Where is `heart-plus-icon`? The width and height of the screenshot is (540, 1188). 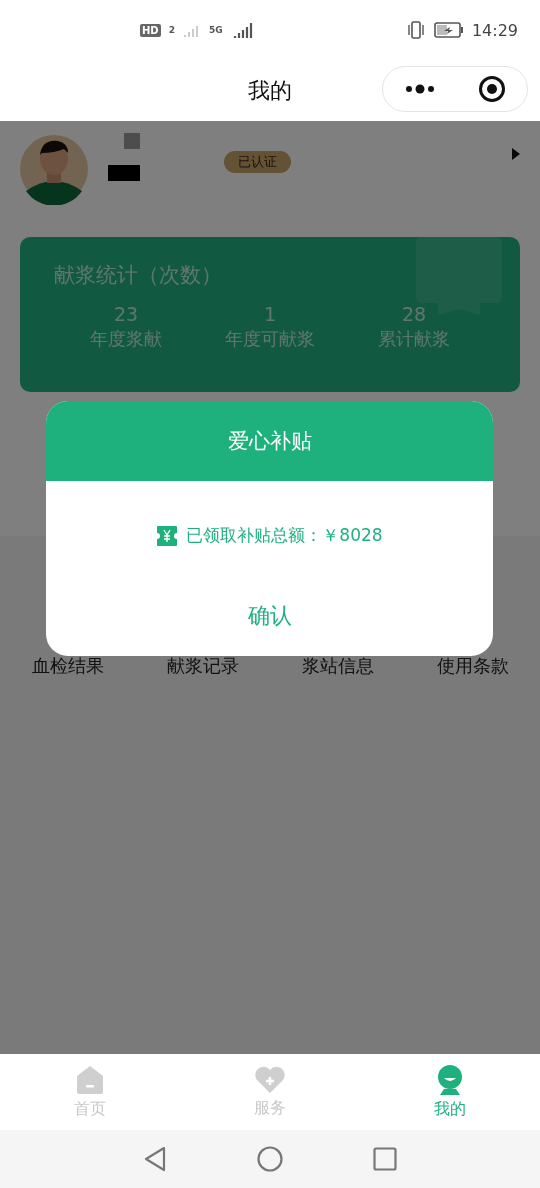
heart-plus-icon is located at coordinates (270, 1079).